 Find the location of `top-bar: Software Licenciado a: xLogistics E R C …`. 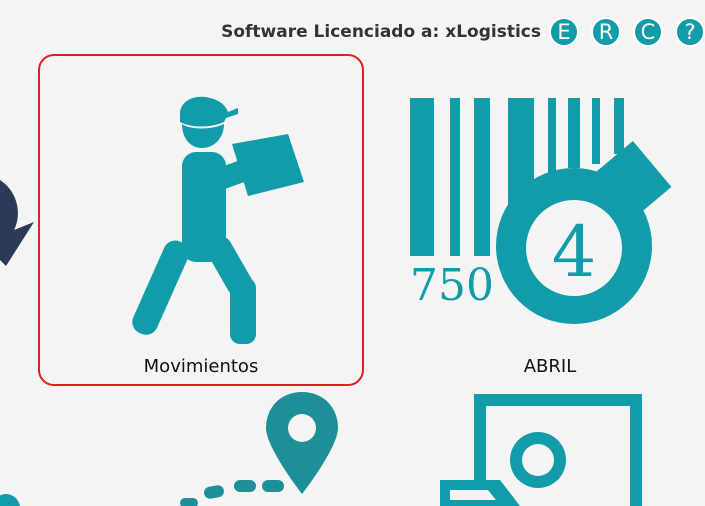

top-bar: Software Licenciado a: xLogistics E R C … is located at coordinates (463, 32).